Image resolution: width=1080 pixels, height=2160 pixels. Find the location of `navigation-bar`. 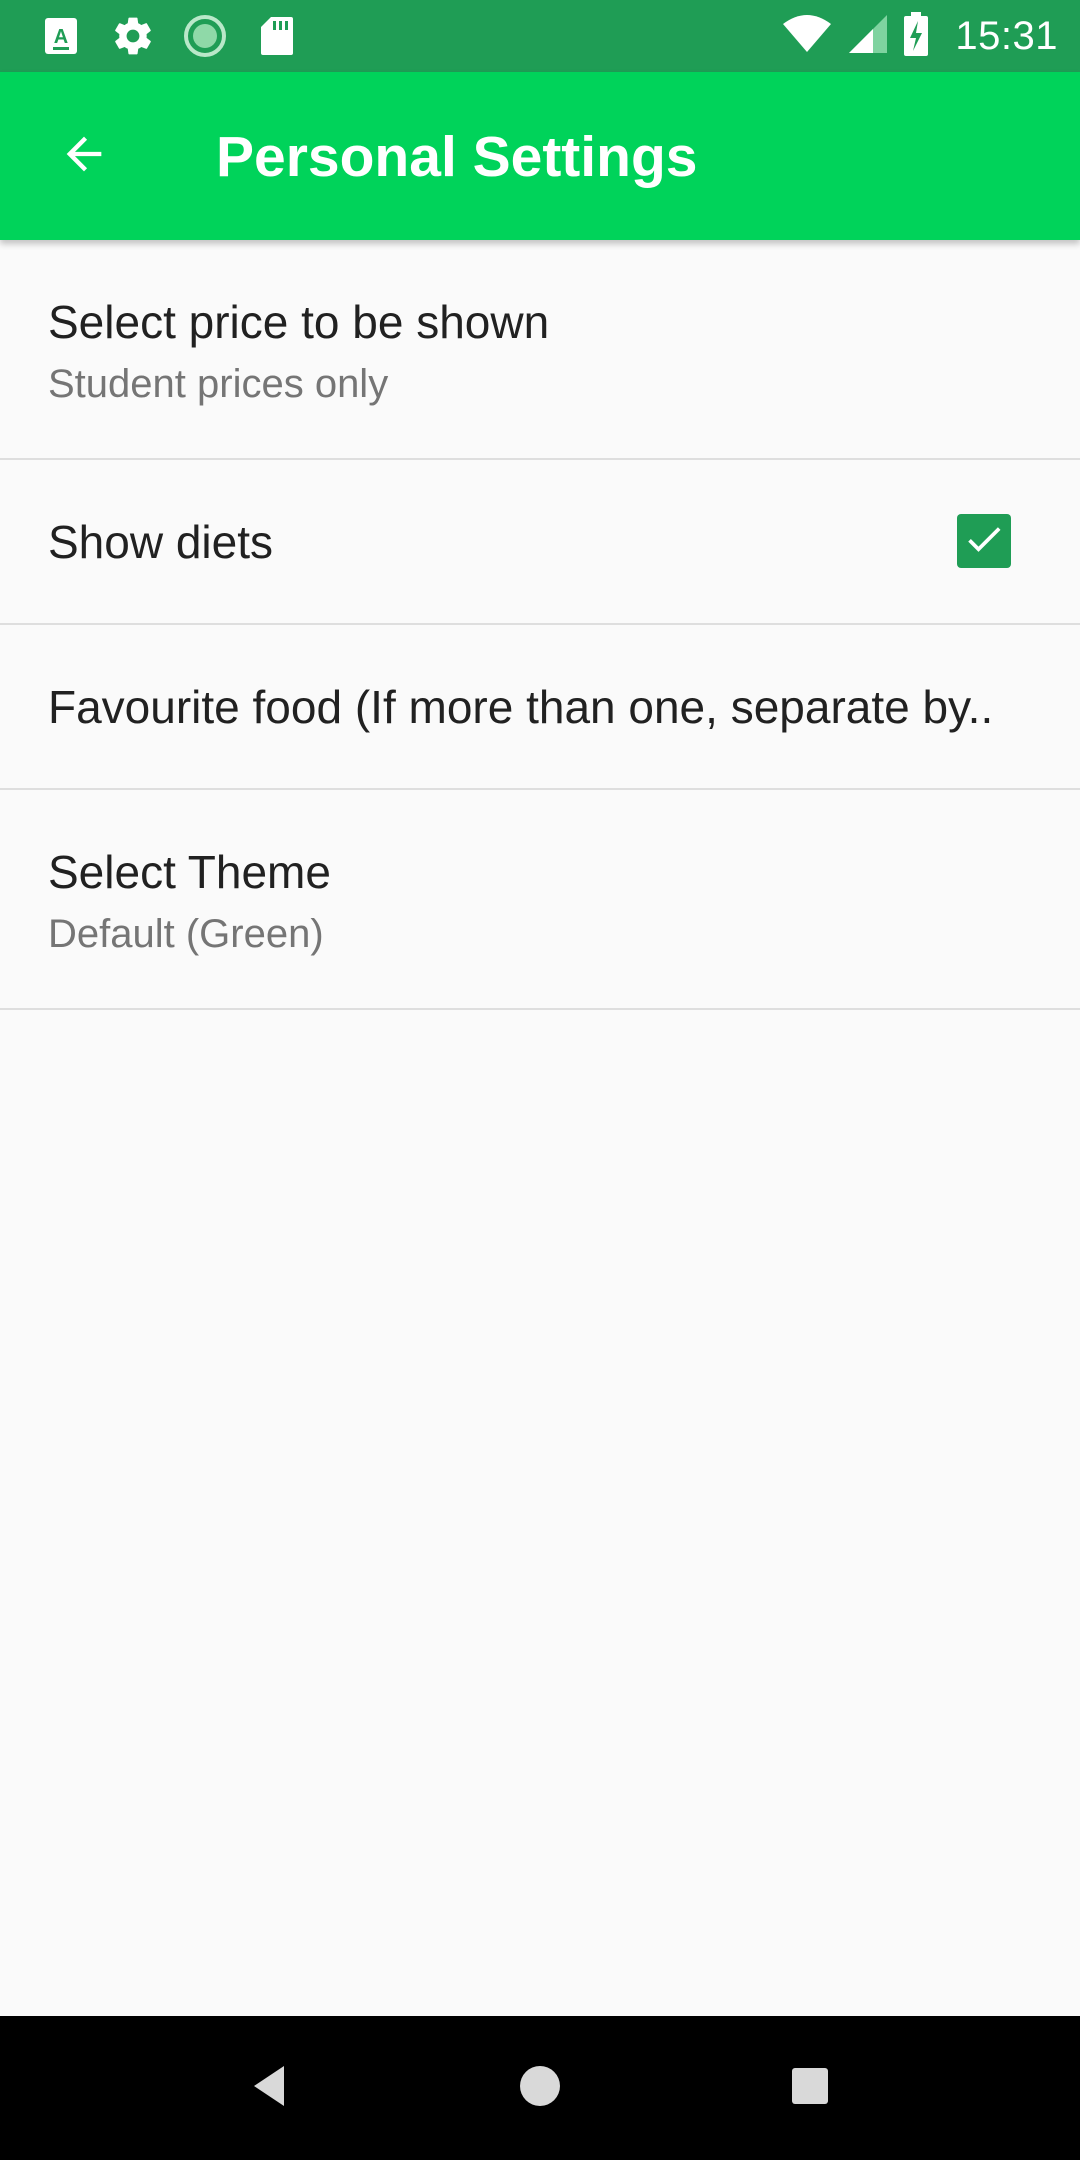

navigation-bar is located at coordinates (540, 2088).